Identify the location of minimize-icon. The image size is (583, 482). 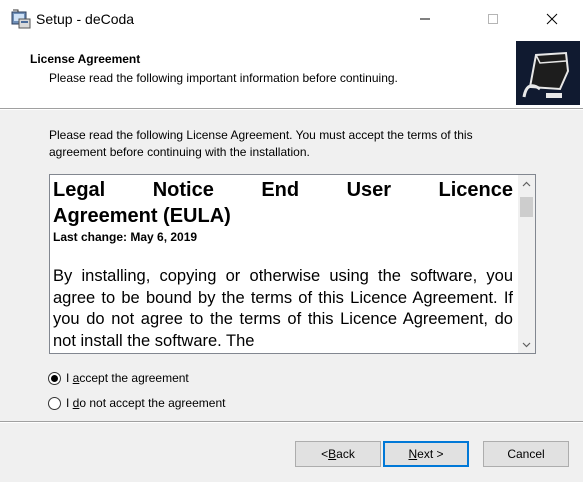
(425, 19).